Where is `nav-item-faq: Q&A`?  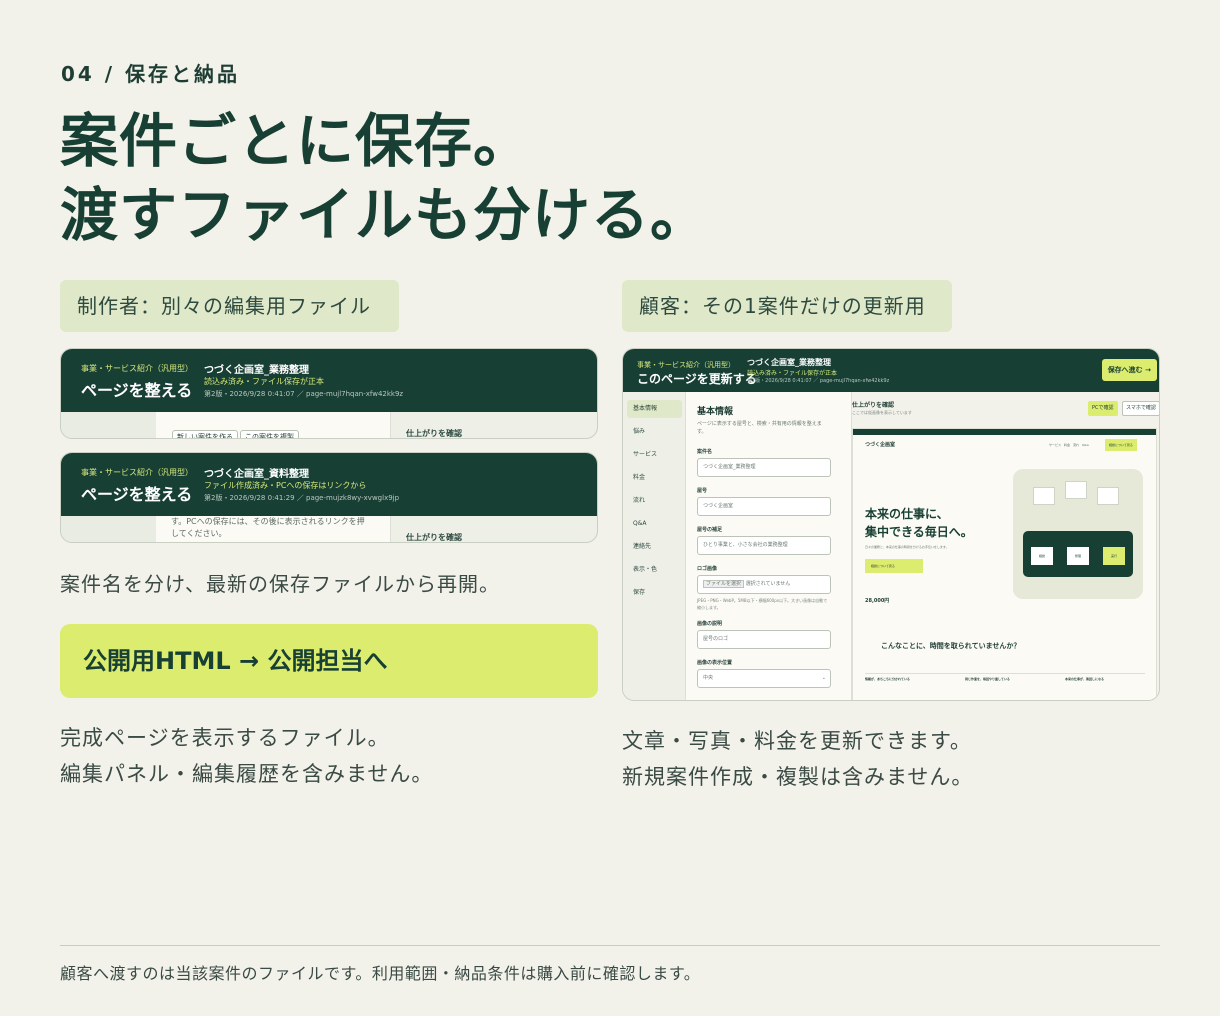 nav-item-faq: Q&A is located at coordinates (654, 524).